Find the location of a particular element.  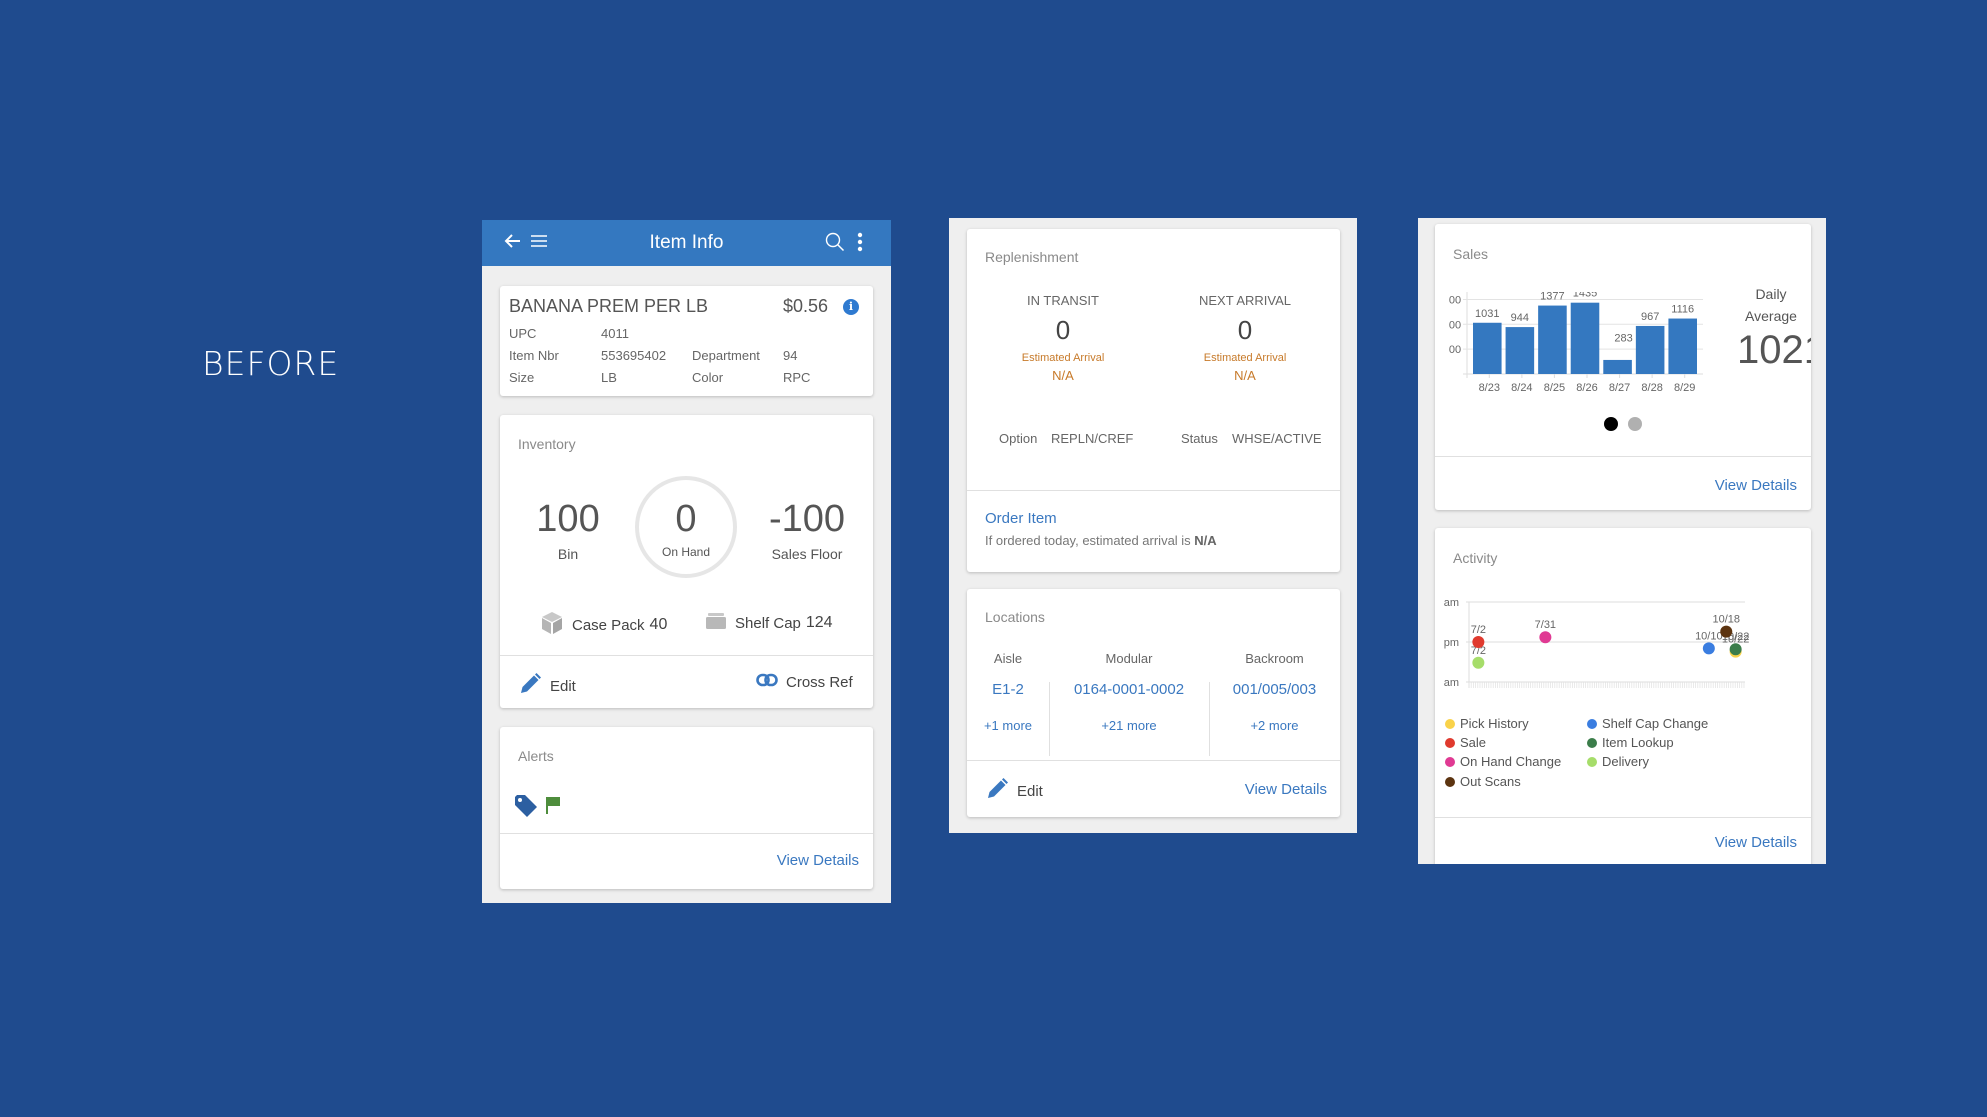

sales-floor-label: Sales Floor is located at coordinates (807, 554).